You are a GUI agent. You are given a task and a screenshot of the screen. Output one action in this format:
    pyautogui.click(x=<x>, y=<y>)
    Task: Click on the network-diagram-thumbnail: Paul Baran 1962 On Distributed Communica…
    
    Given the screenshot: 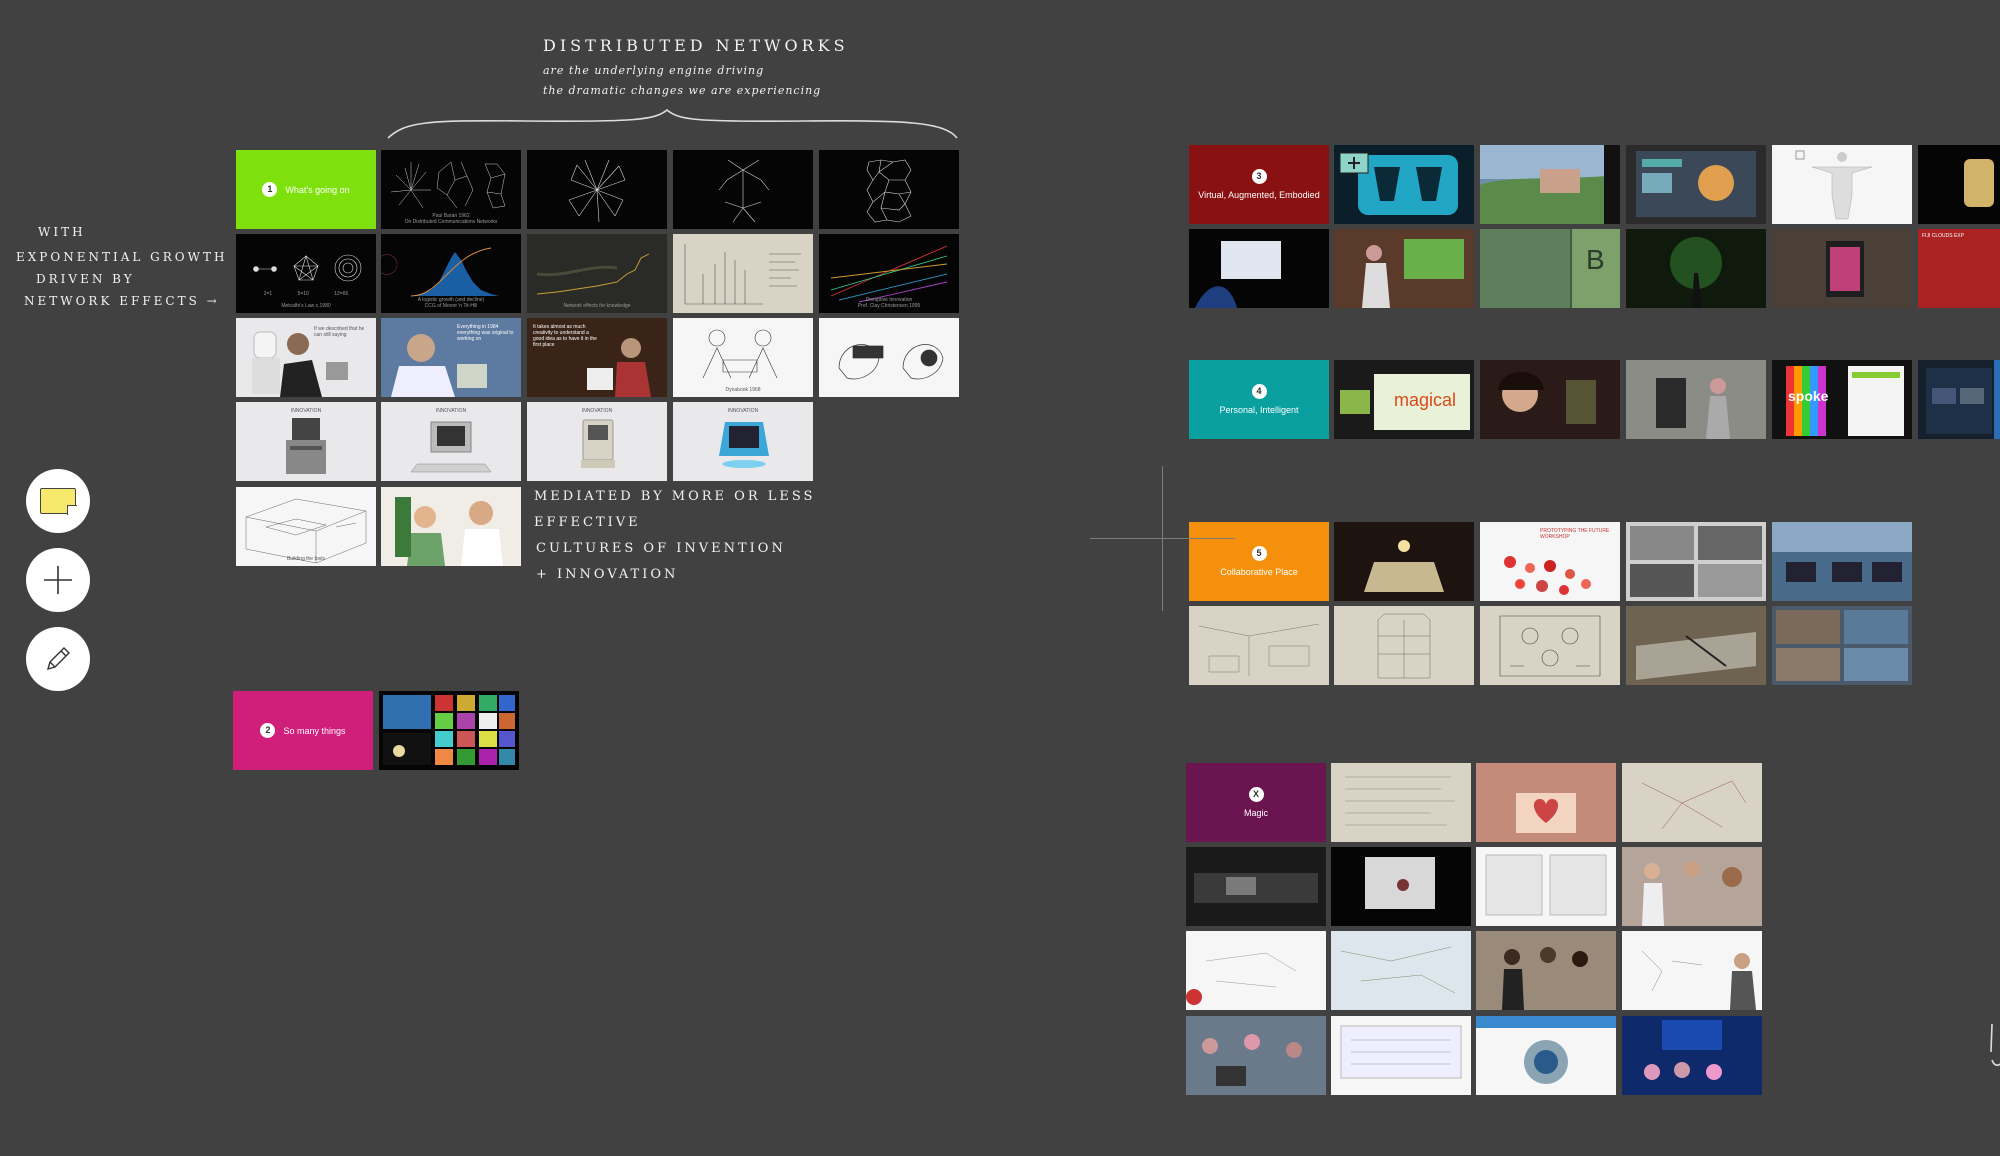 What is the action you would take?
    pyautogui.click(x=451, y=189)
    